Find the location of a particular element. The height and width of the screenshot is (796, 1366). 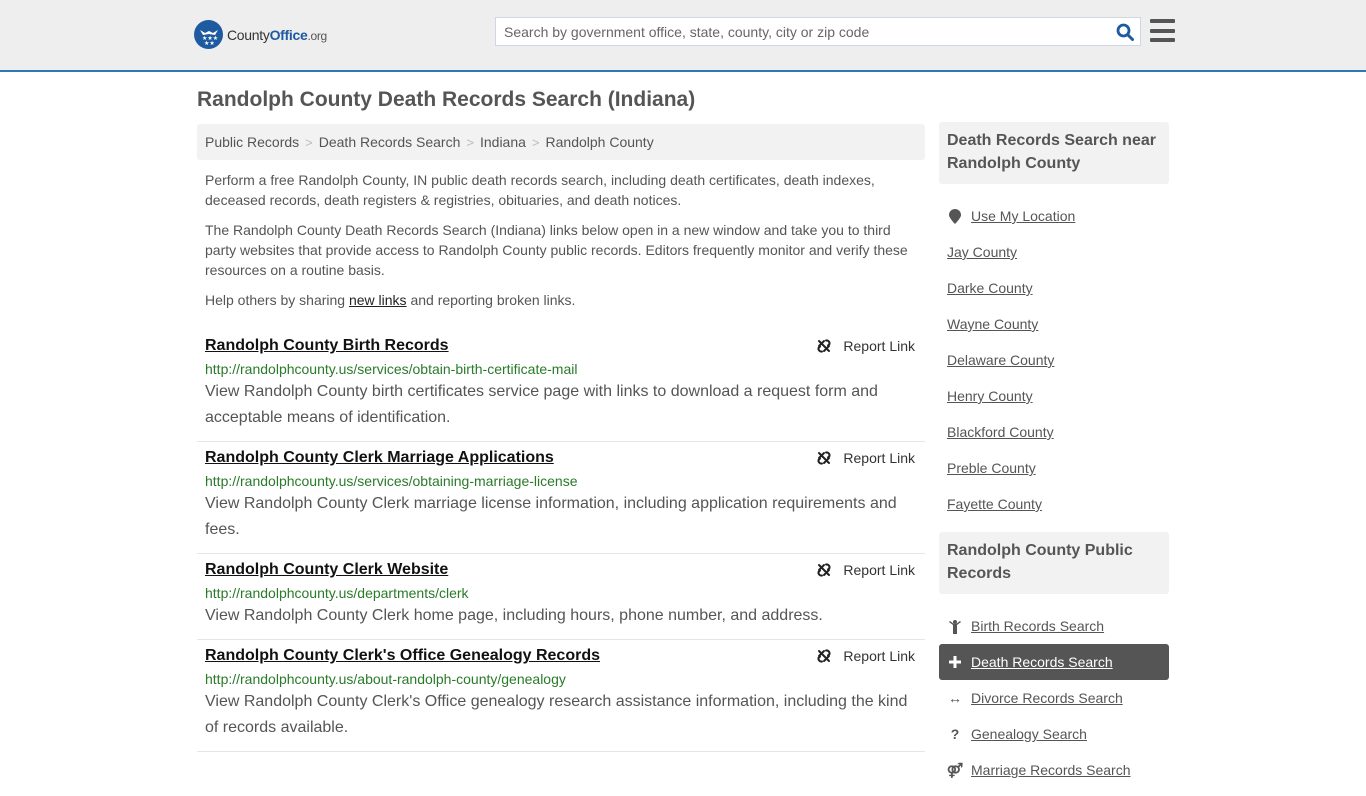

question-icon: ? is located at coordinates (955, 734).